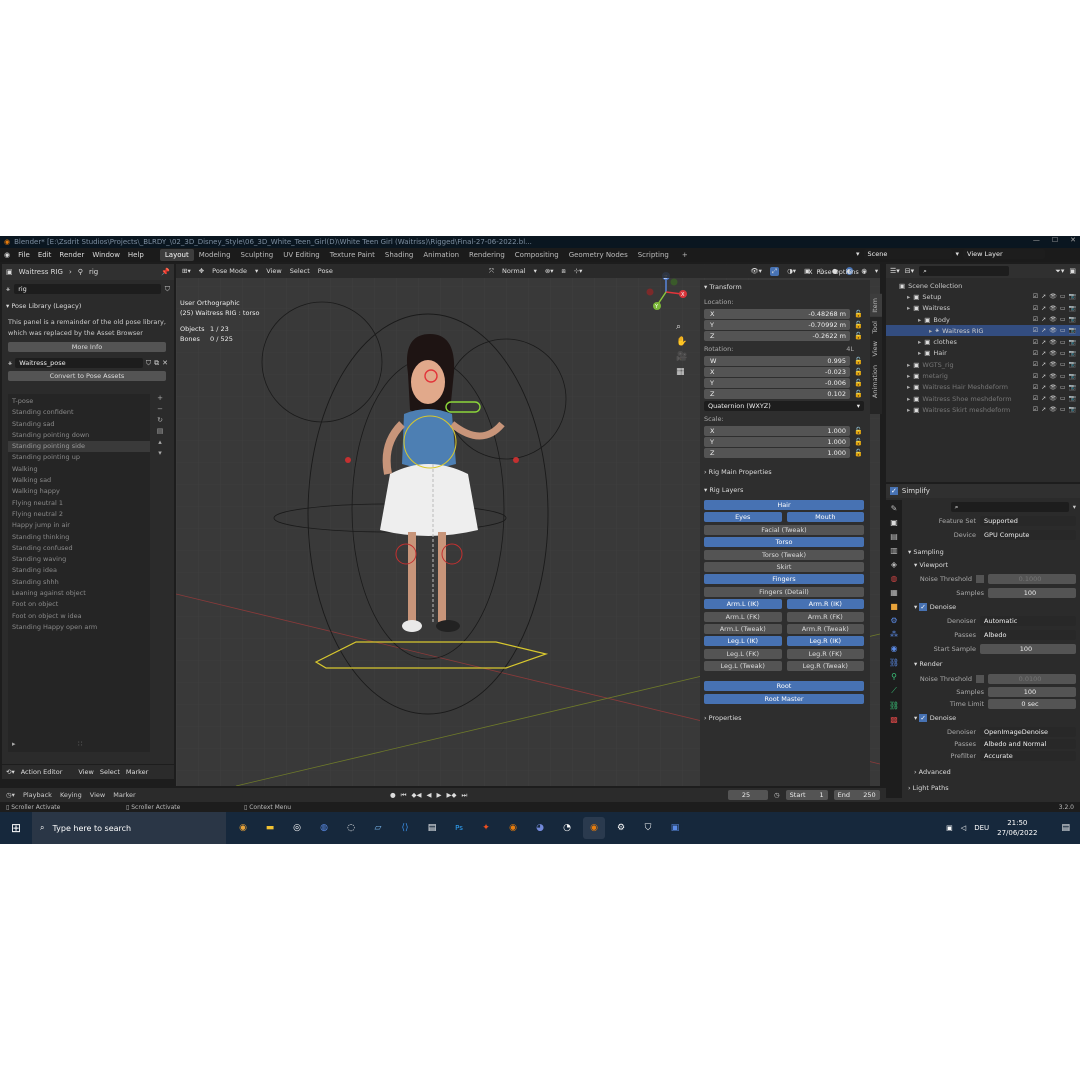 The height and width of the screenshot is (1080, 1080). Describe the element at coordinates (452, 795) in the screenshot. I see `next-key-icon: ▶◆` at that location.